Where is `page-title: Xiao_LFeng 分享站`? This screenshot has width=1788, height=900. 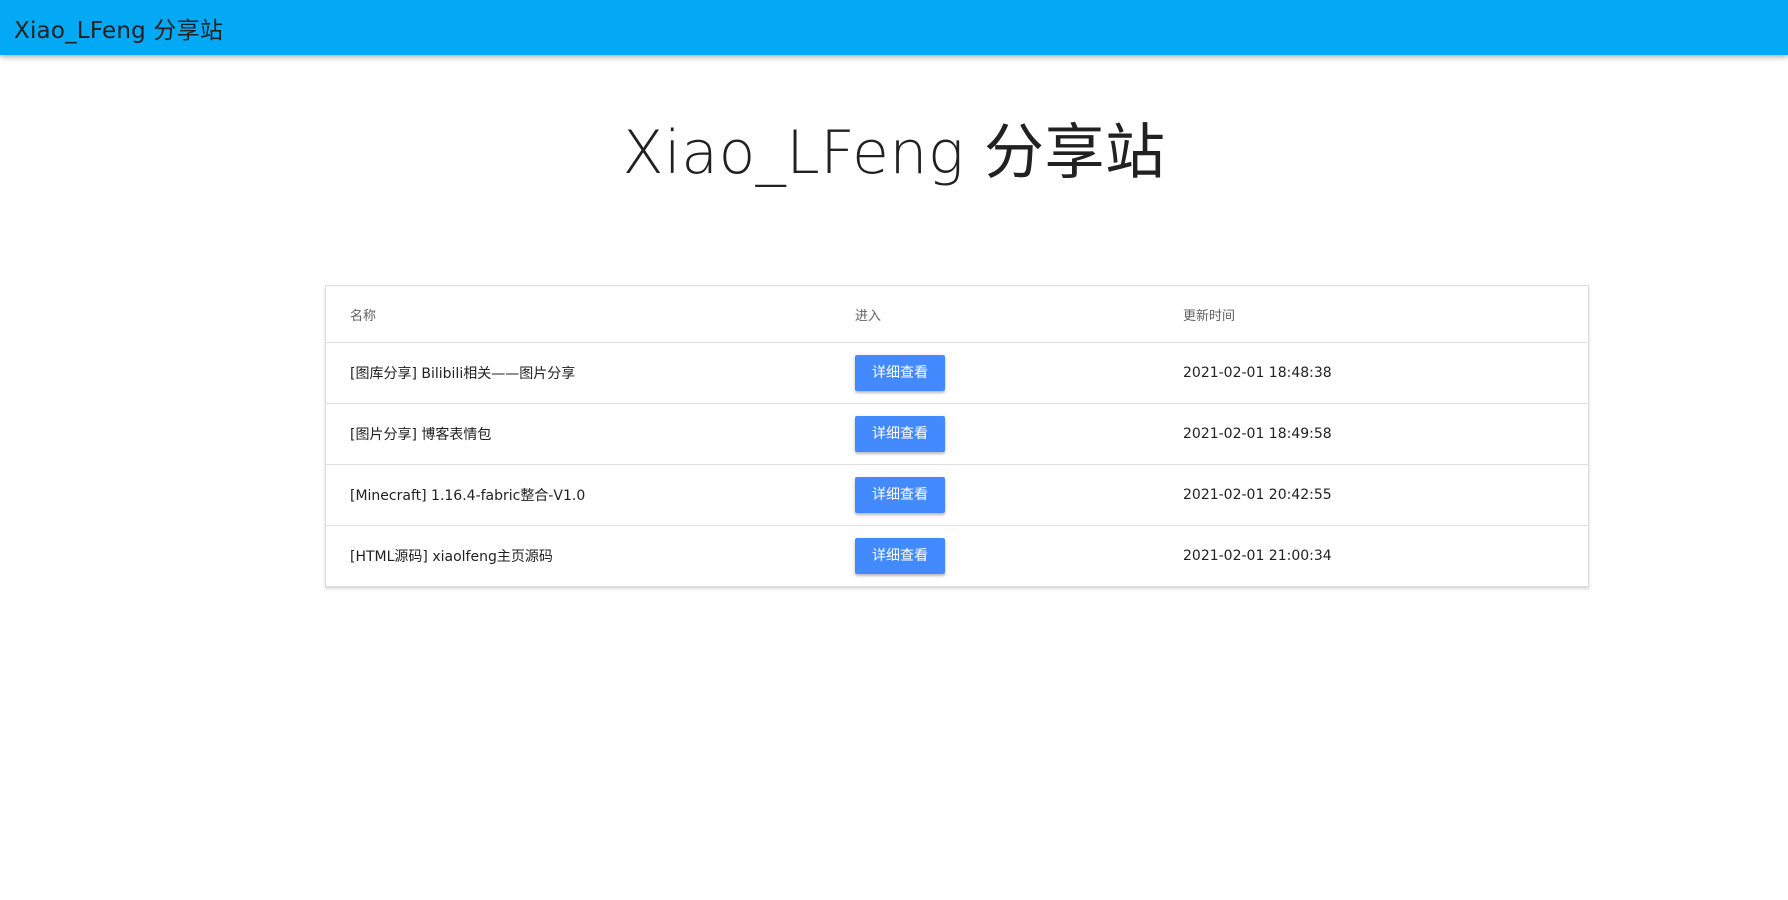 page-title: Xiao_LFeng 分享站 is located at coordinates (894, 153).